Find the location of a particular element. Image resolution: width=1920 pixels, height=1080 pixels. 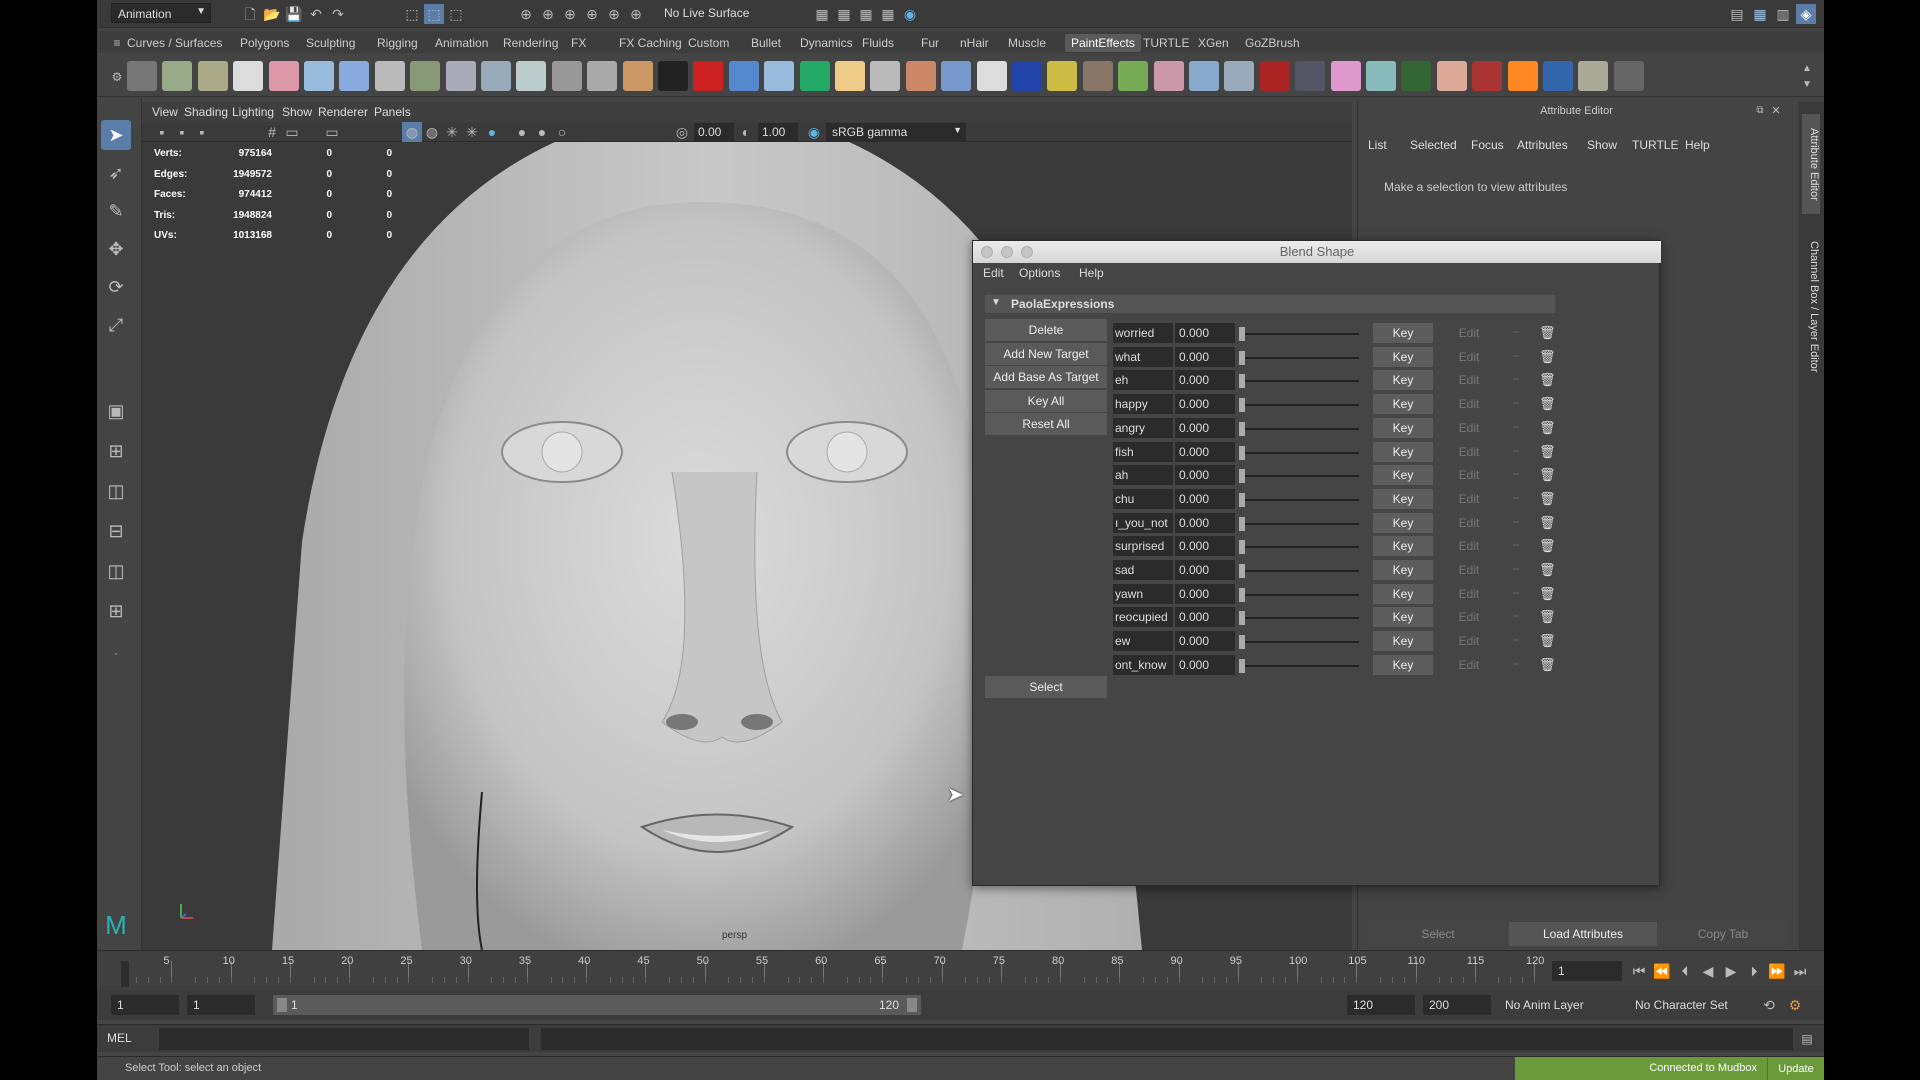

tab-fluids: Fluids is located at coordinates (878, 43).